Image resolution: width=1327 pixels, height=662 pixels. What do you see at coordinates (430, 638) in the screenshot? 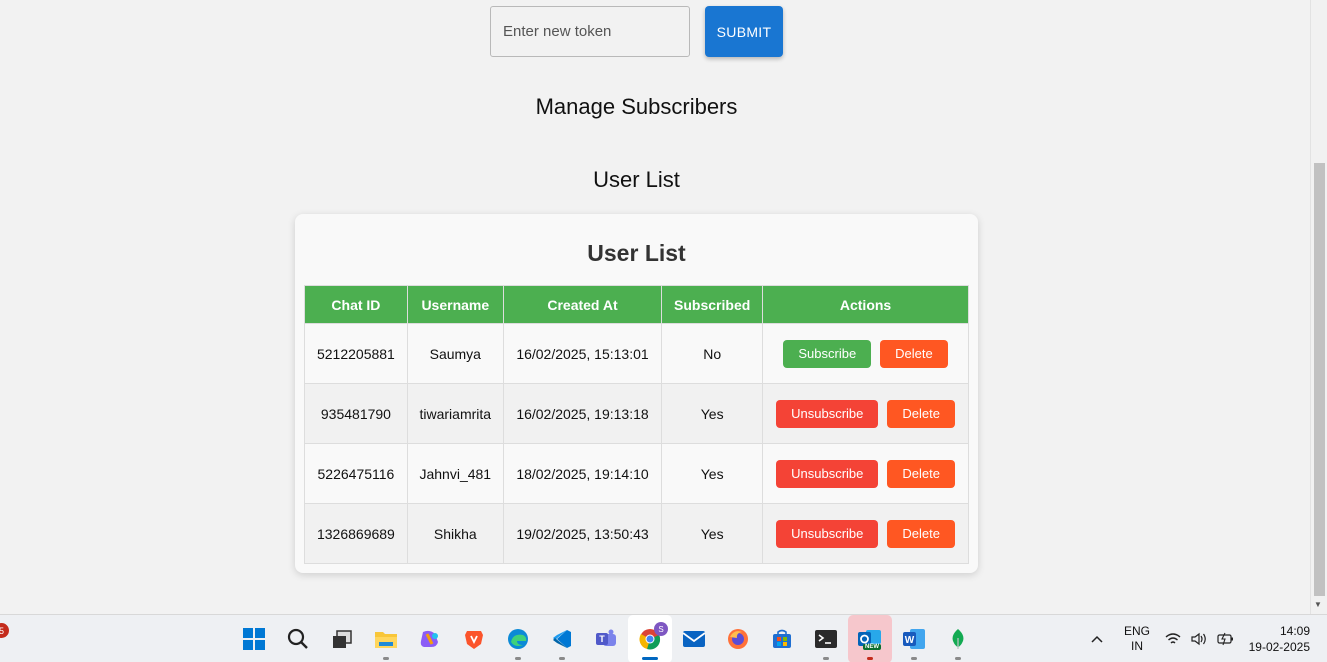
I see `copilot-icon` at bounding box center [430, 638].